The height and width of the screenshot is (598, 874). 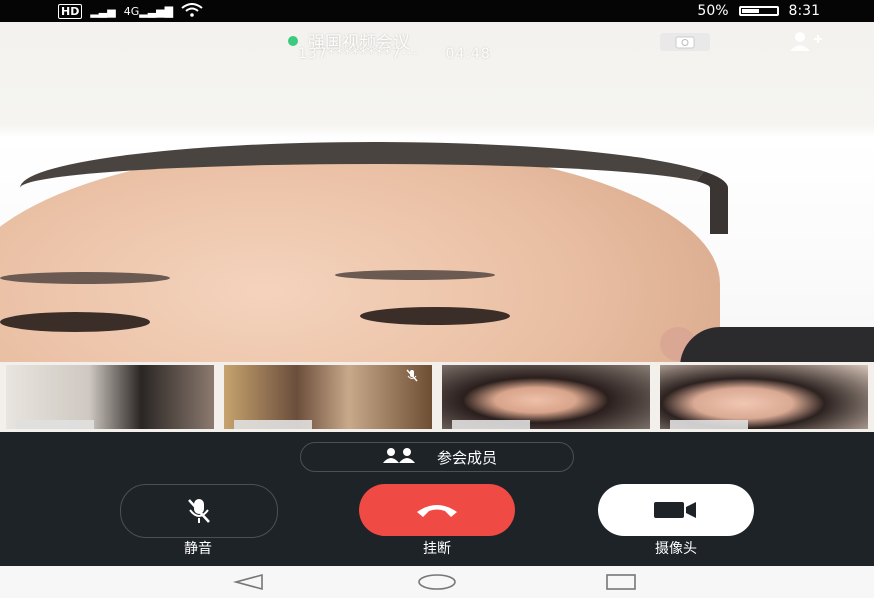 I want to click on camera-label: 摄像头, so click(x=676, y=549).